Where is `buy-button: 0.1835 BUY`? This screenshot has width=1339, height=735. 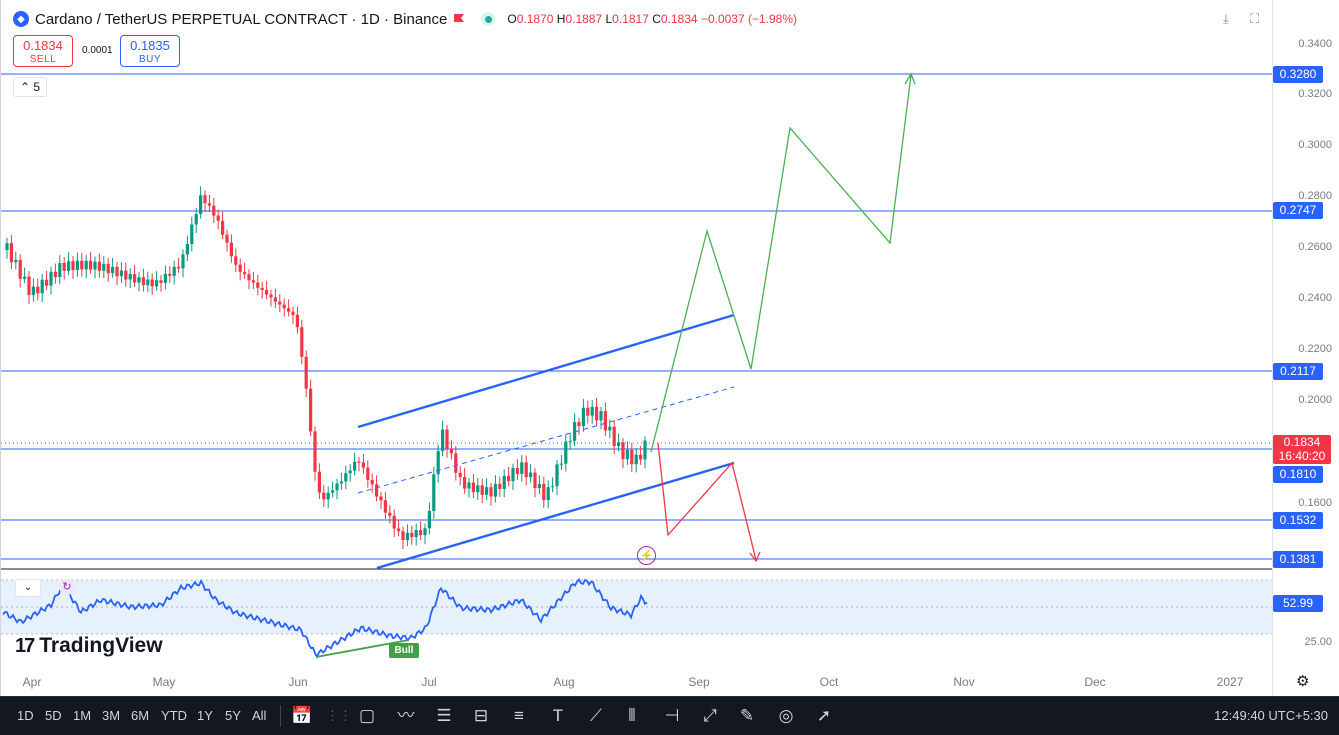 buy-button: 0.1835 BUY is located at coordinates (150, 51).